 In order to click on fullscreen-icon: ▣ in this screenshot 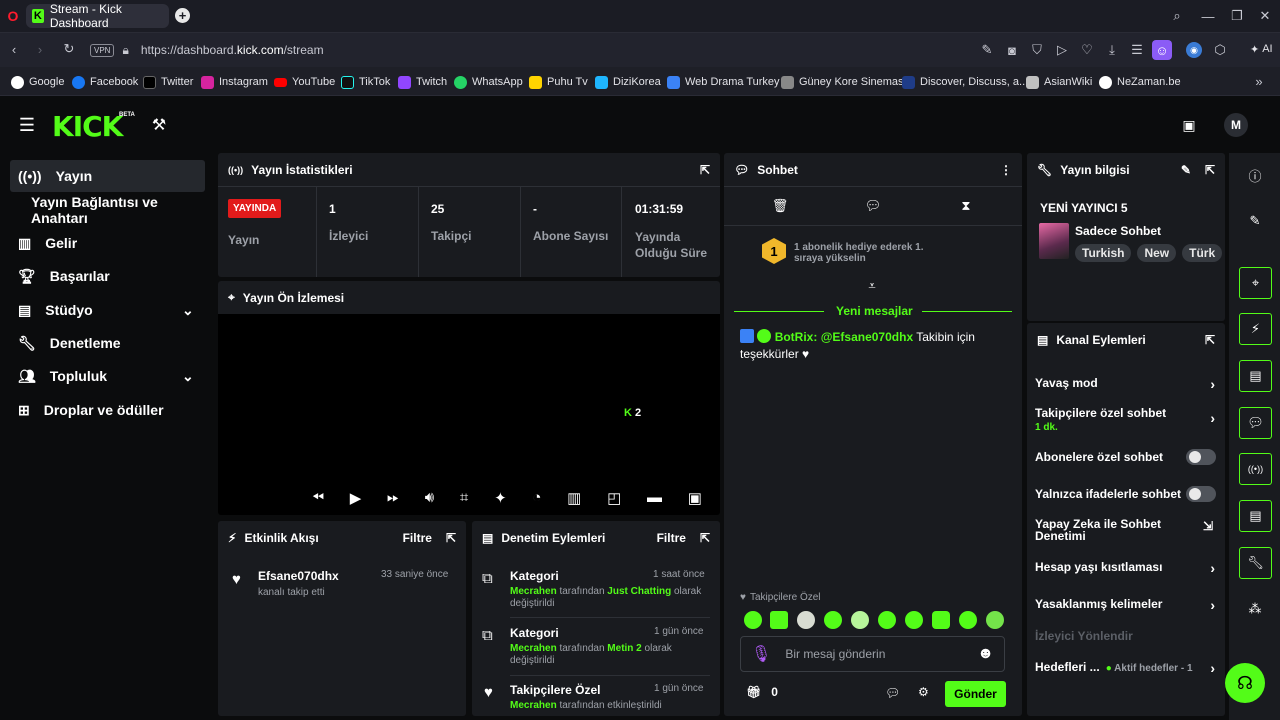, I will do `click(695, 498)`.